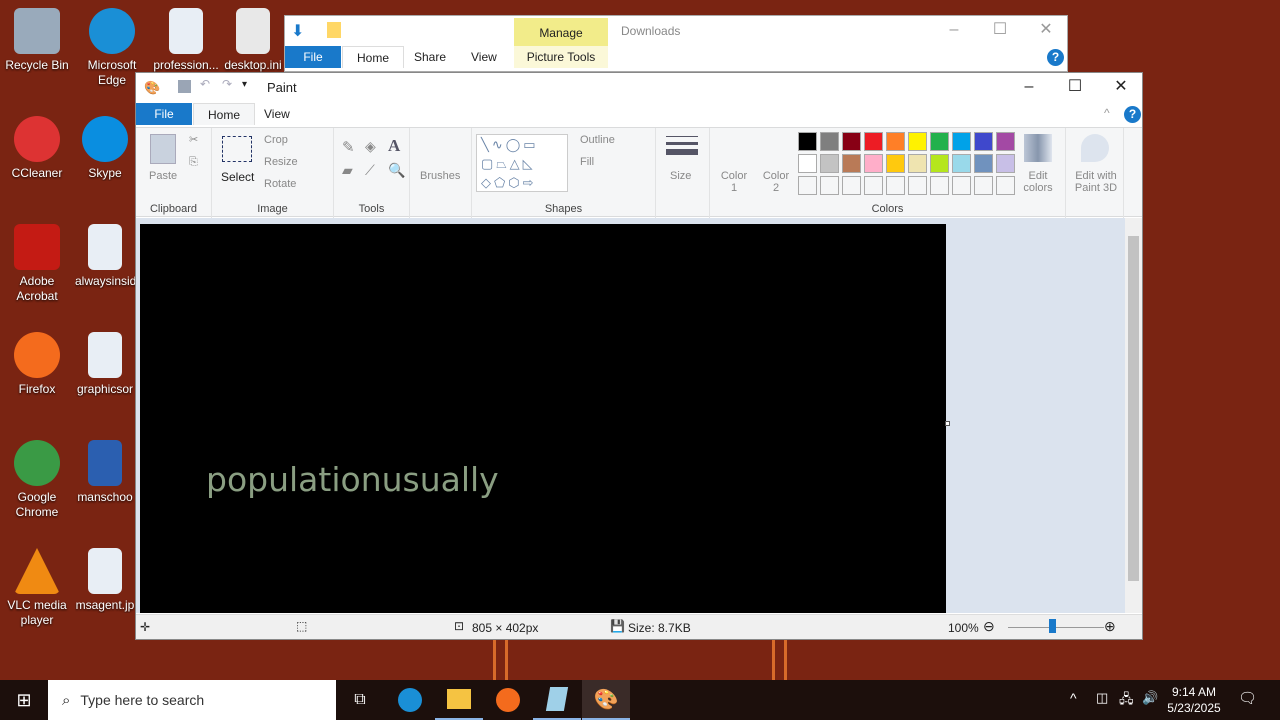 The height and width of the screenshot is (720, 1280). I want to click on show-hidden-icons: ^, so click(1073, 698).